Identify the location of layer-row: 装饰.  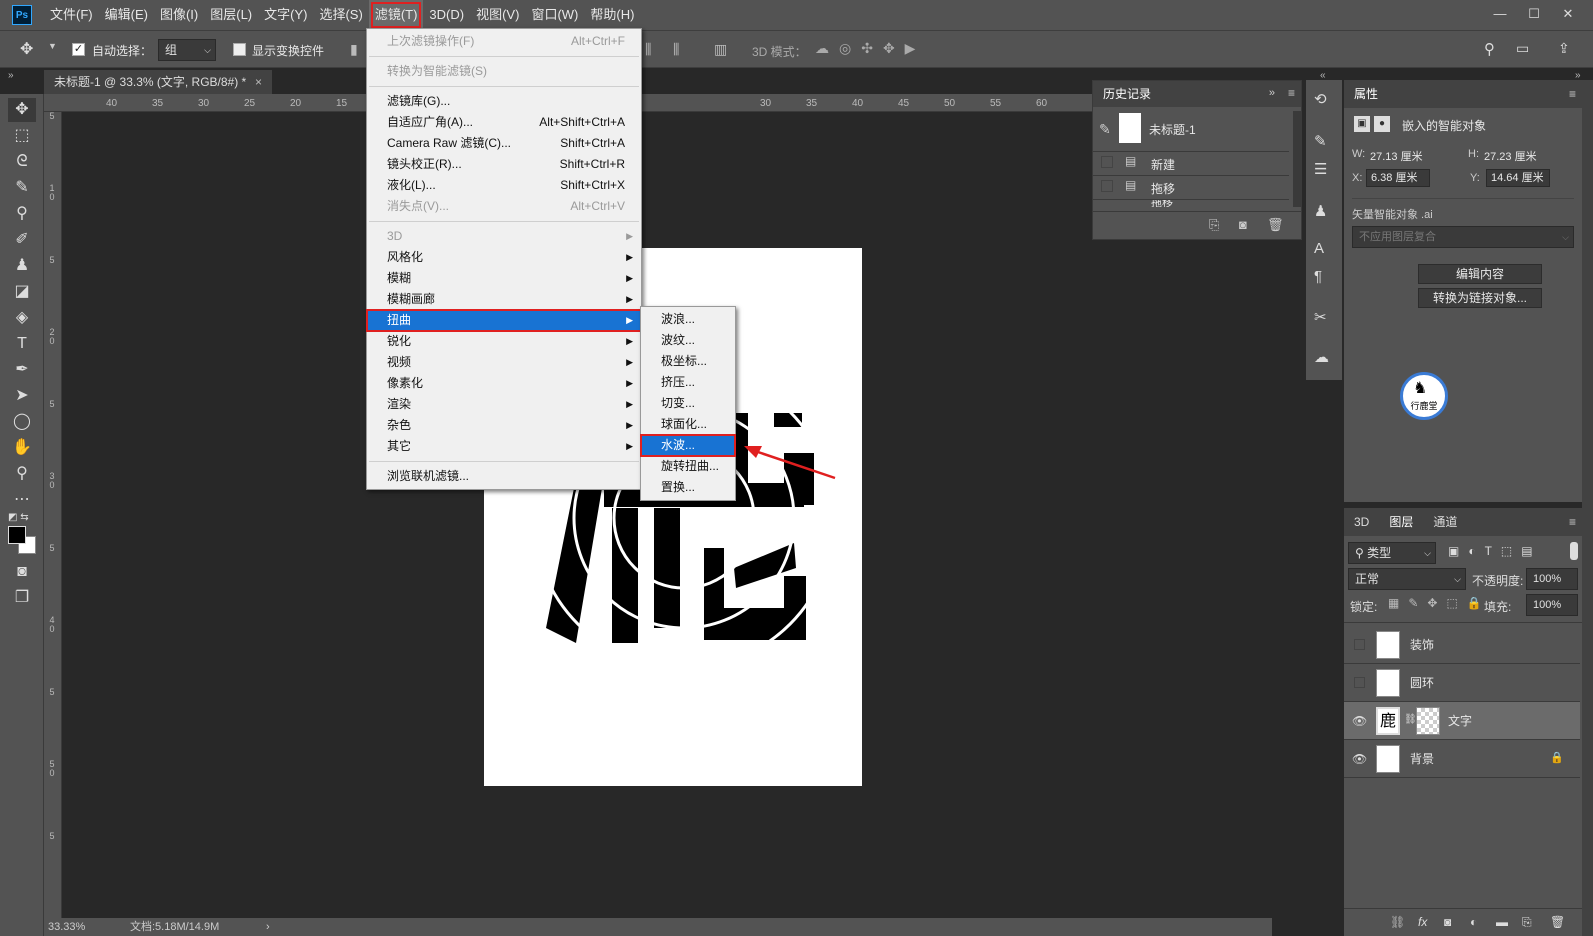
(1462, 645).